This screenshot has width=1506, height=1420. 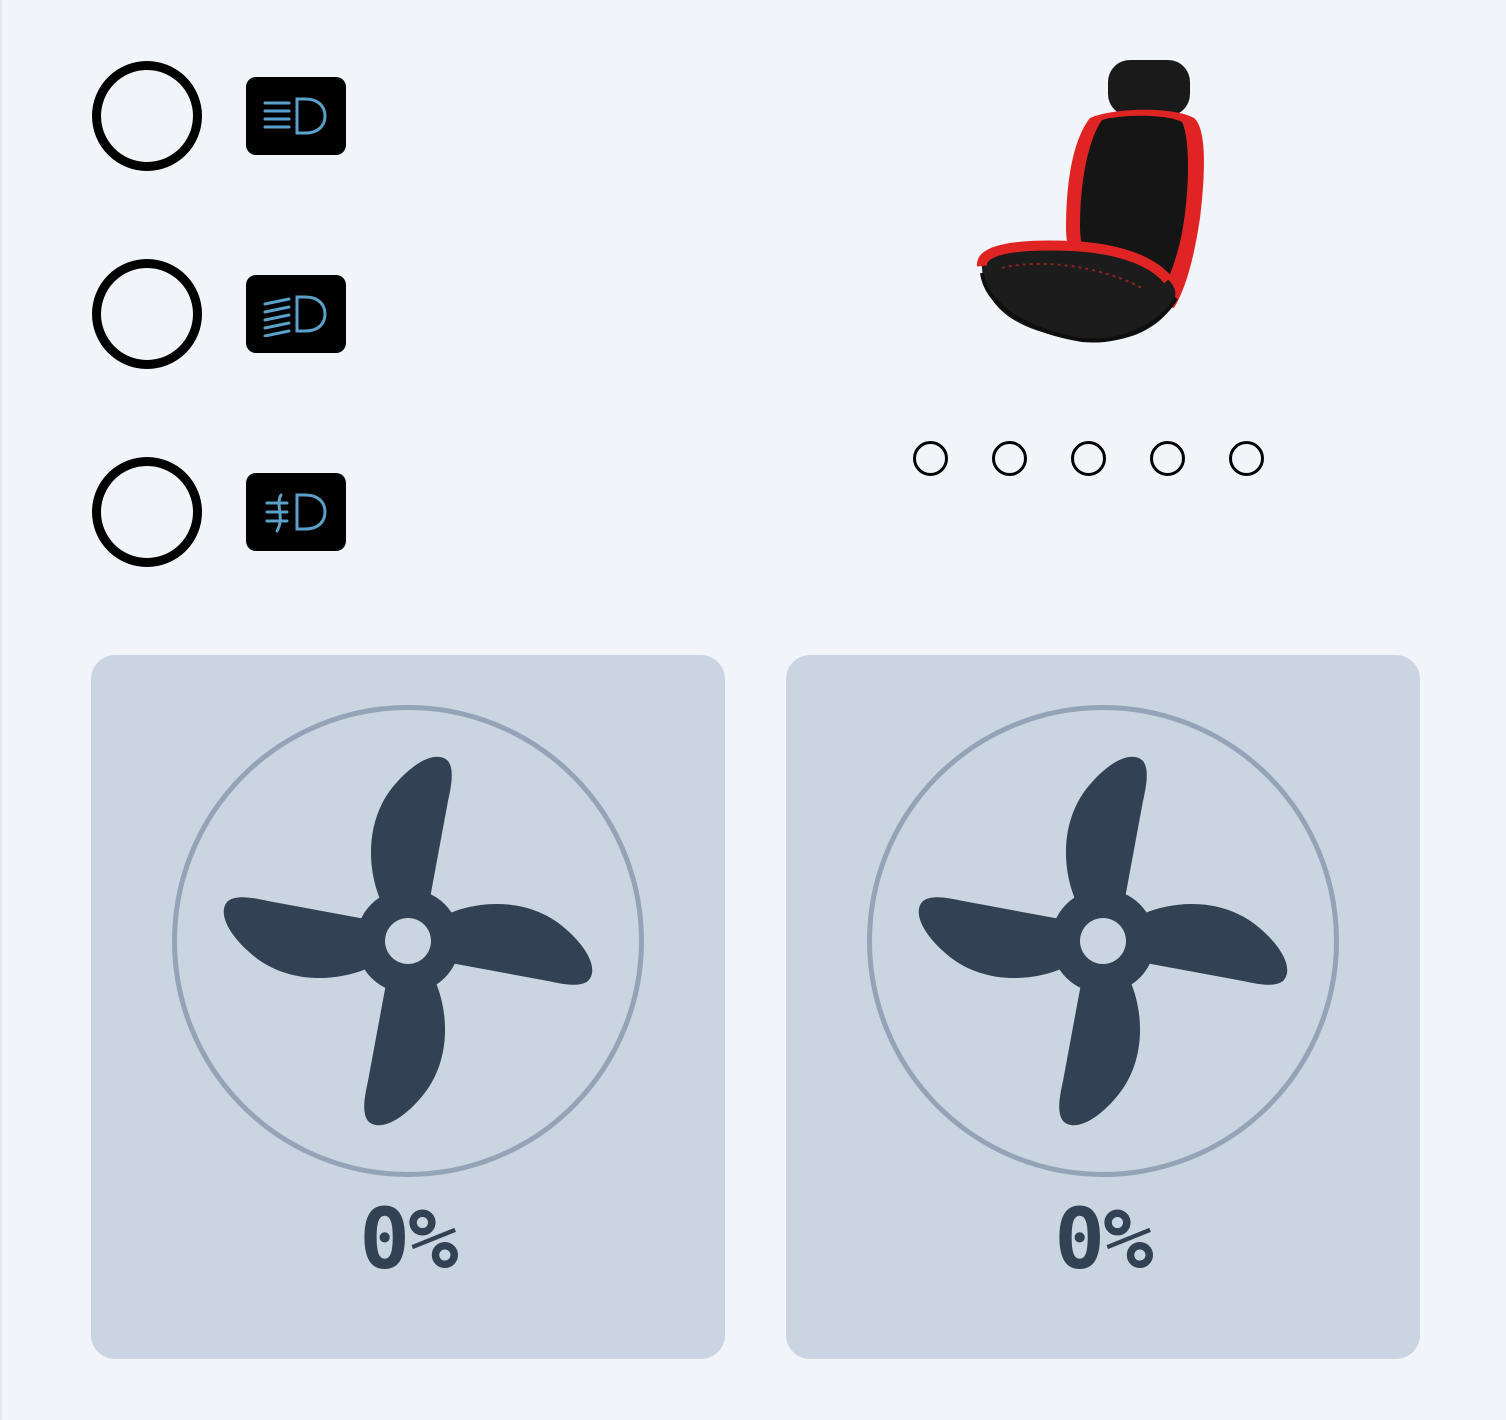 What do you see at coordinates (1087, 203) in the screenshot?
I see `car-seat-icon` at bounding box center [1087, 203].